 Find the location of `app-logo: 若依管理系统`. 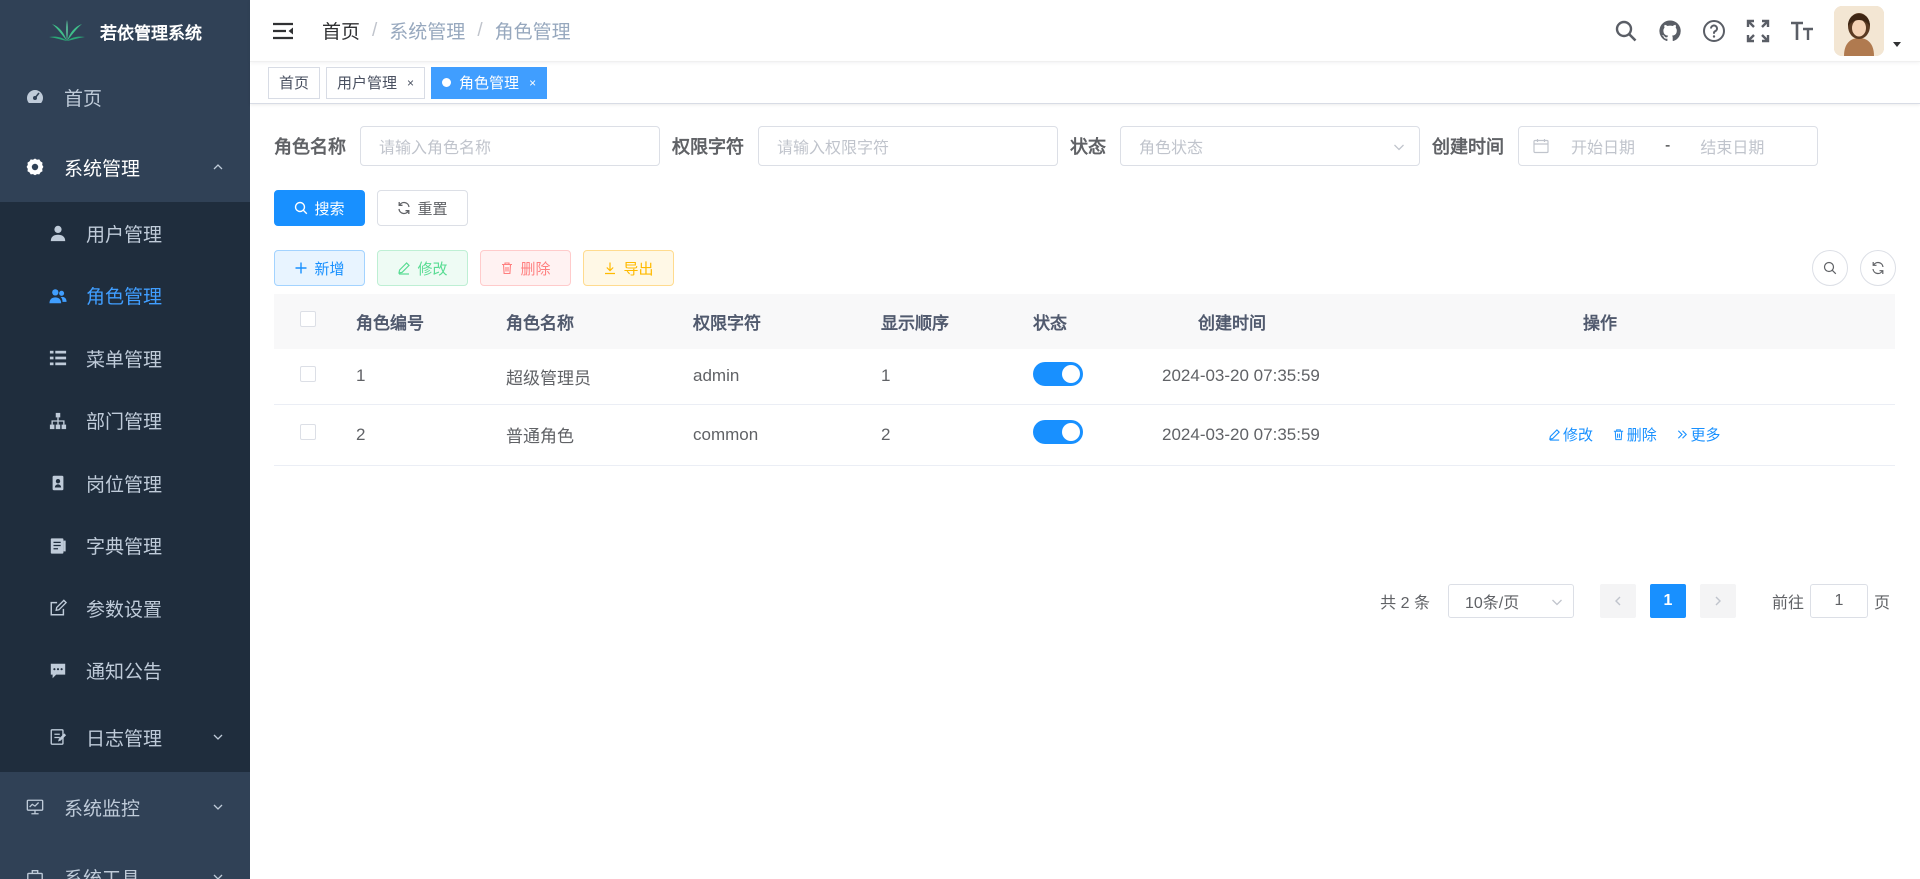

app-logo: 若依管理系统 is located at coordinates (125, 31).